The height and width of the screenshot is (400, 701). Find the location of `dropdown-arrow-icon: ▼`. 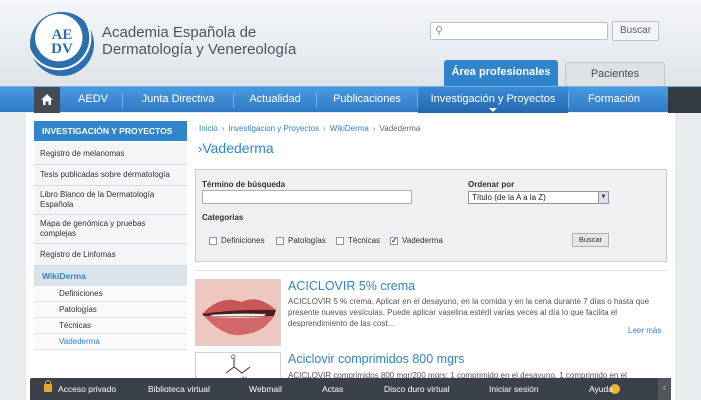

dropdown-arrow-icon: ▼ is located at coordinates (603, 197).